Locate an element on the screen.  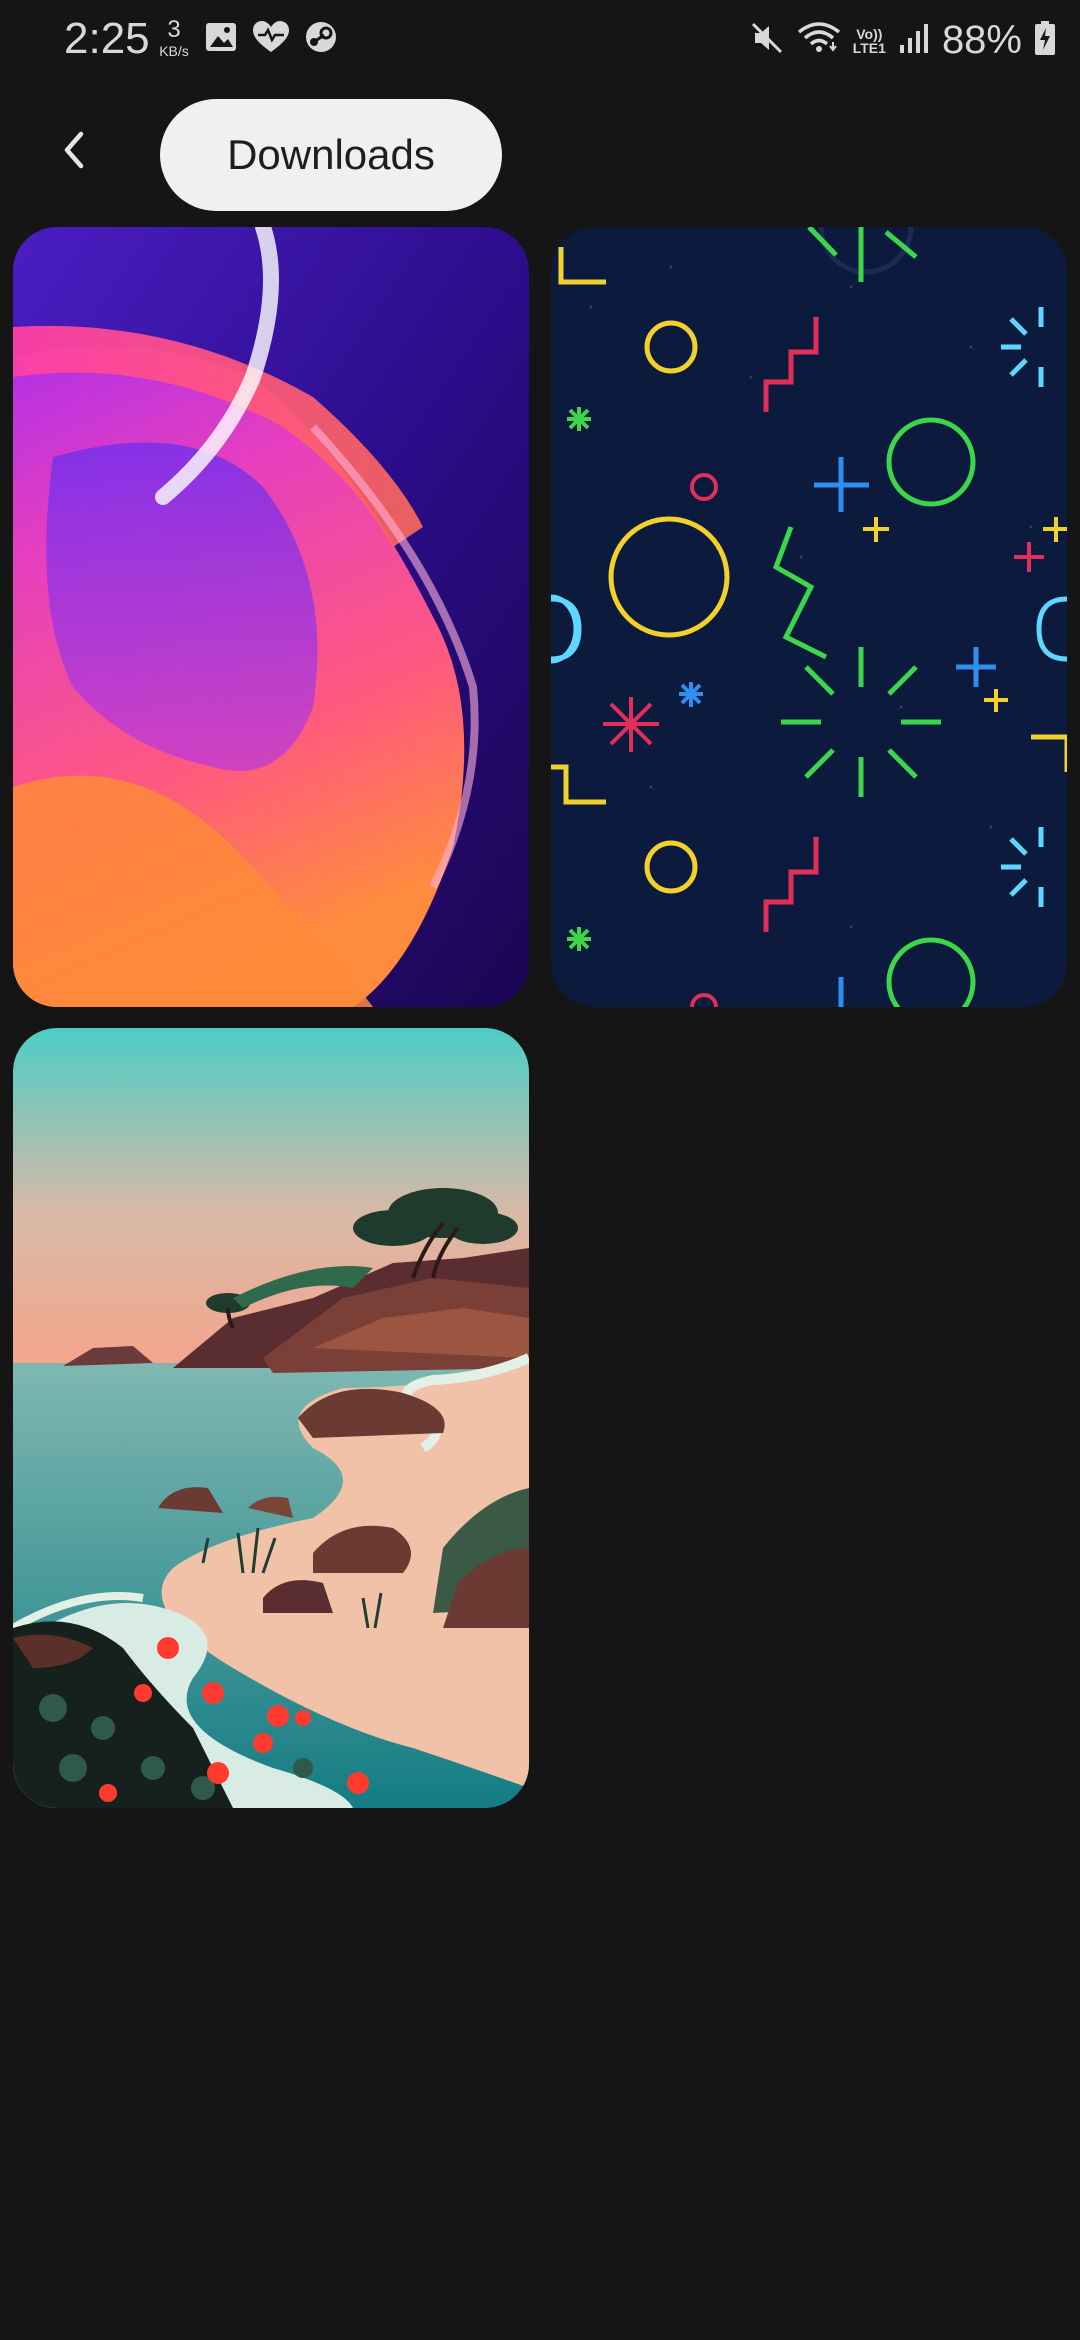
wifi-icon is located at coordinates (819, 40).